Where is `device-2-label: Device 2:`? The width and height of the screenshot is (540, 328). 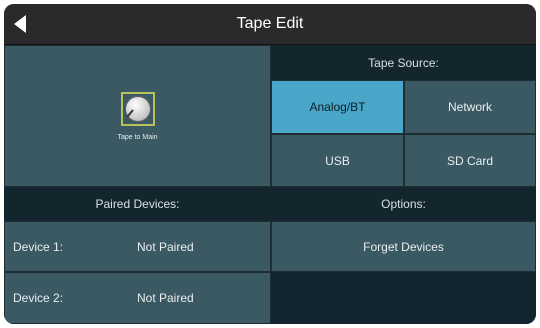
device-2-label: Device 2: is located at coordinates (38, 298).